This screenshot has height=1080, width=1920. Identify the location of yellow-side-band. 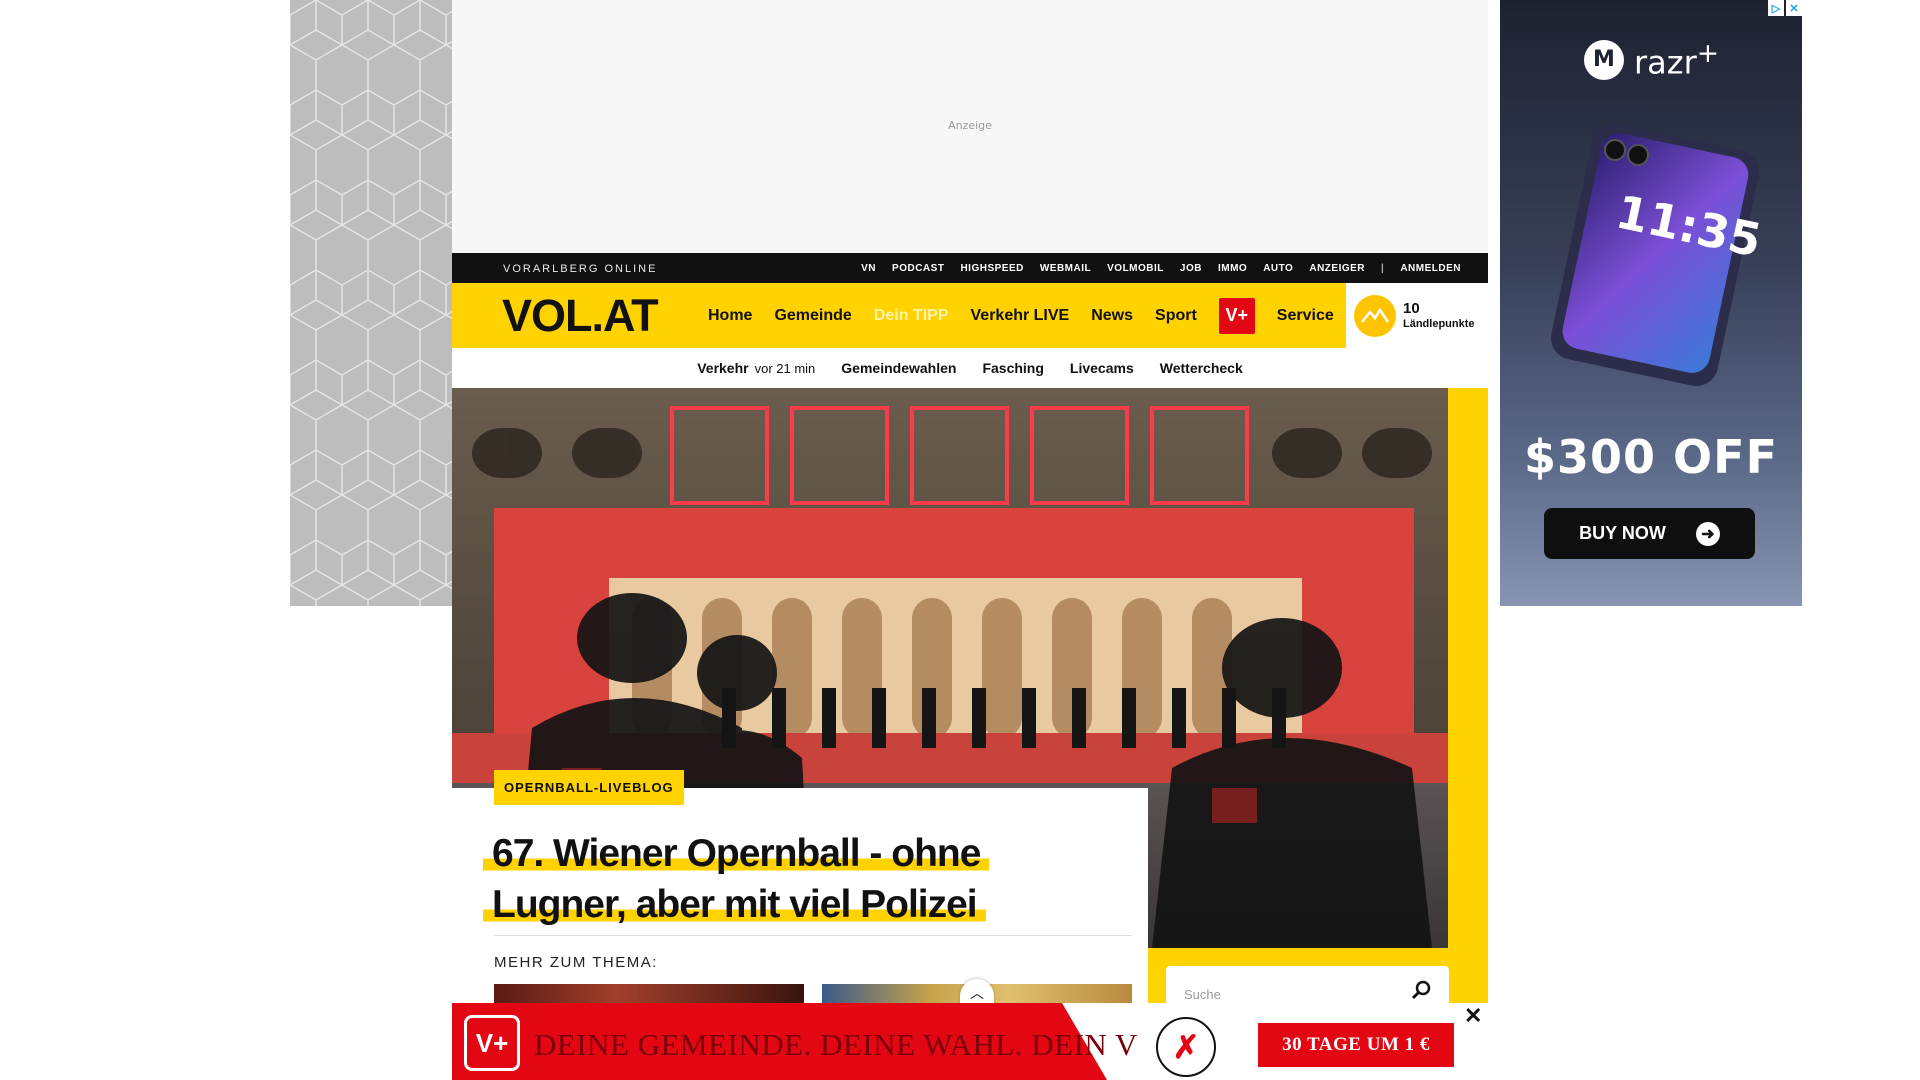
(1468, 695).